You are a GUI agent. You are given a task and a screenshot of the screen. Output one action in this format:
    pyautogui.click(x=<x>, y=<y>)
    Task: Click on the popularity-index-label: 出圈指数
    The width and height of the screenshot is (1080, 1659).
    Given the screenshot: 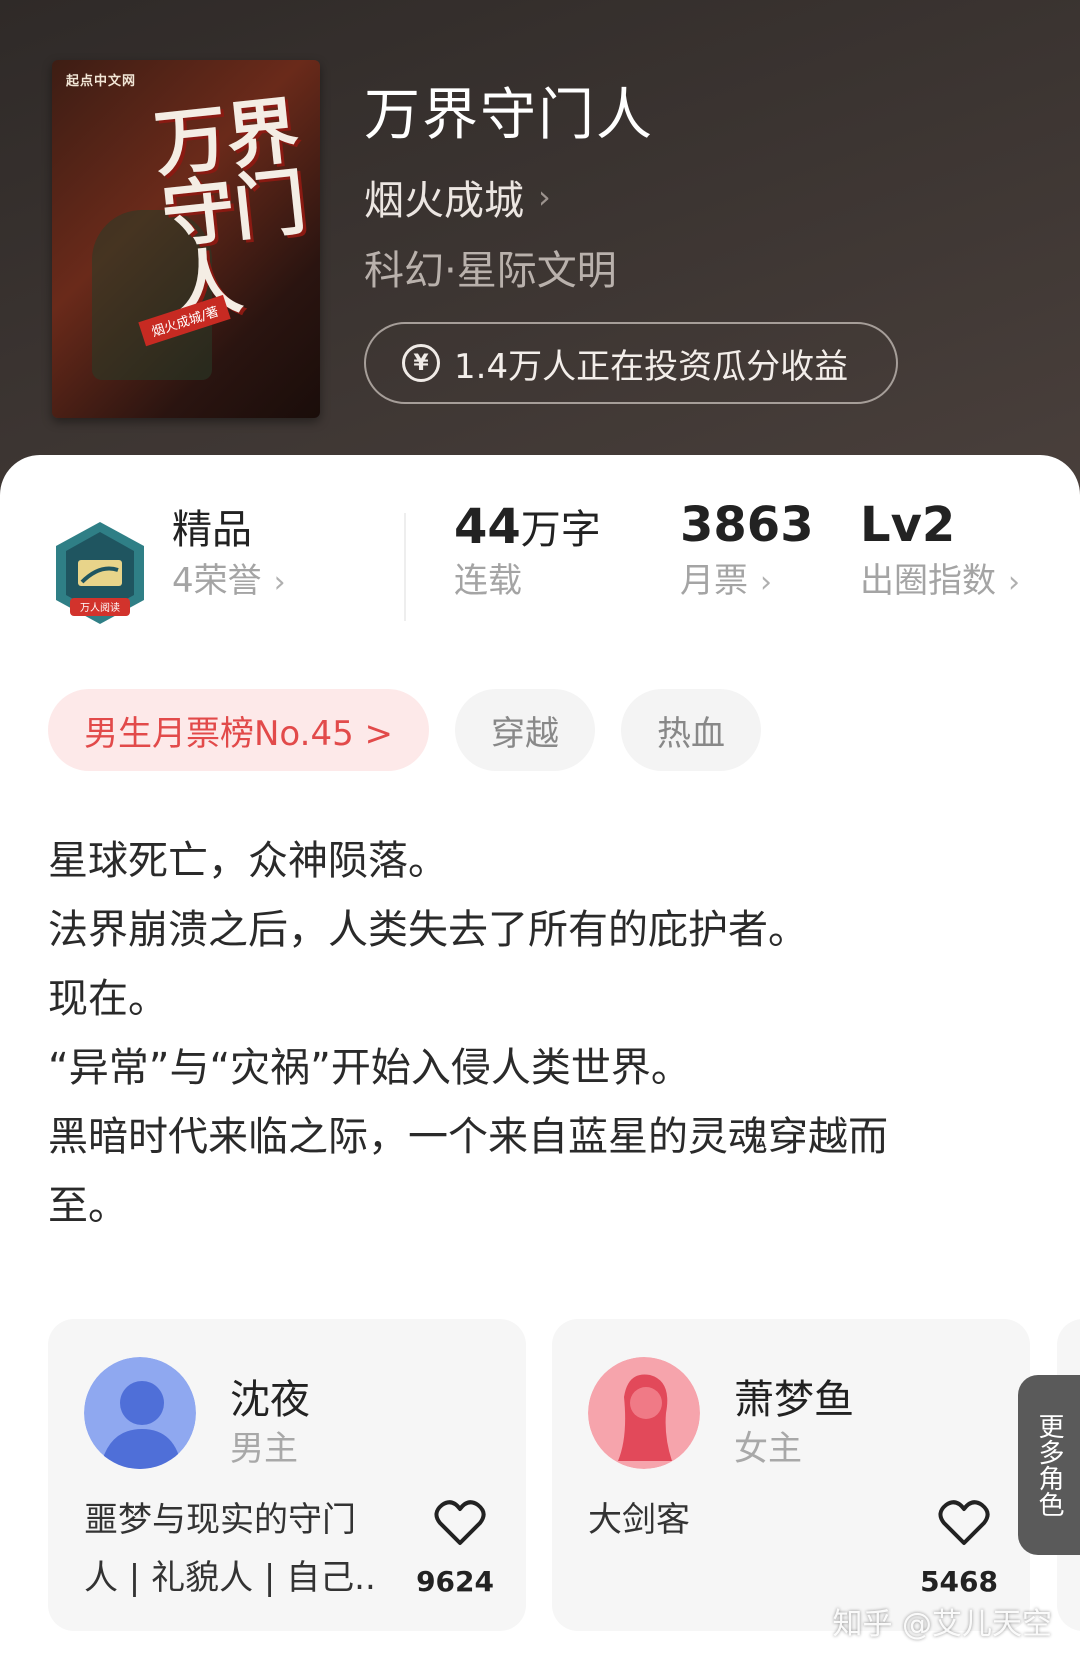 What is the action you would take?
    pyautogui.click(x=928, y=581)
    